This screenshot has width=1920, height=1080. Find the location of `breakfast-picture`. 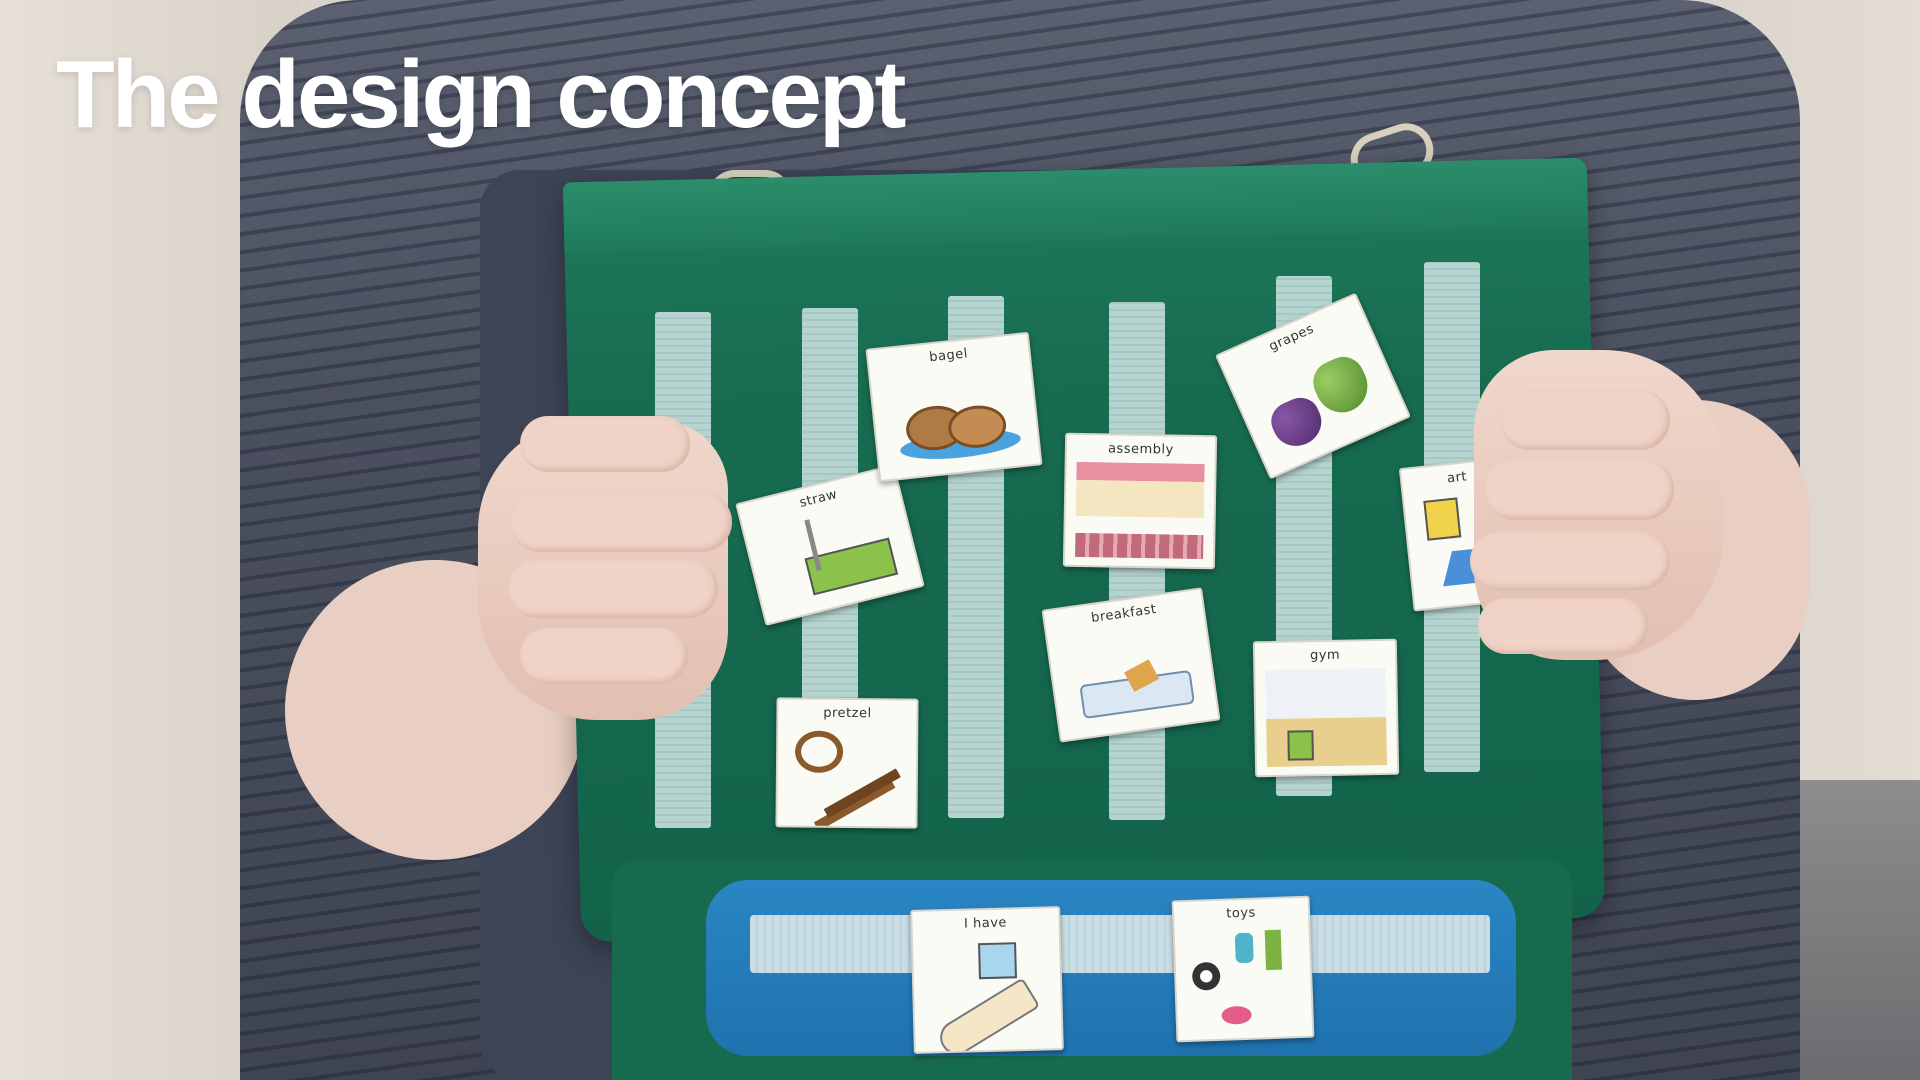

breakfast-picture is located at coordinates (1132, 674).